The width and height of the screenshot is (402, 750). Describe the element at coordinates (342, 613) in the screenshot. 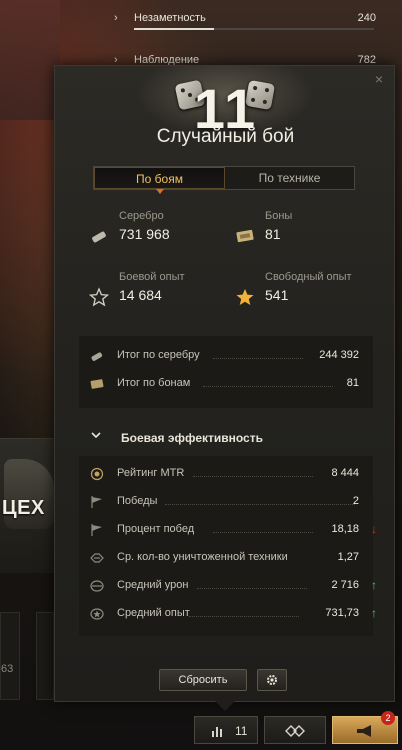

I see `row-value: 731,73` at that location.